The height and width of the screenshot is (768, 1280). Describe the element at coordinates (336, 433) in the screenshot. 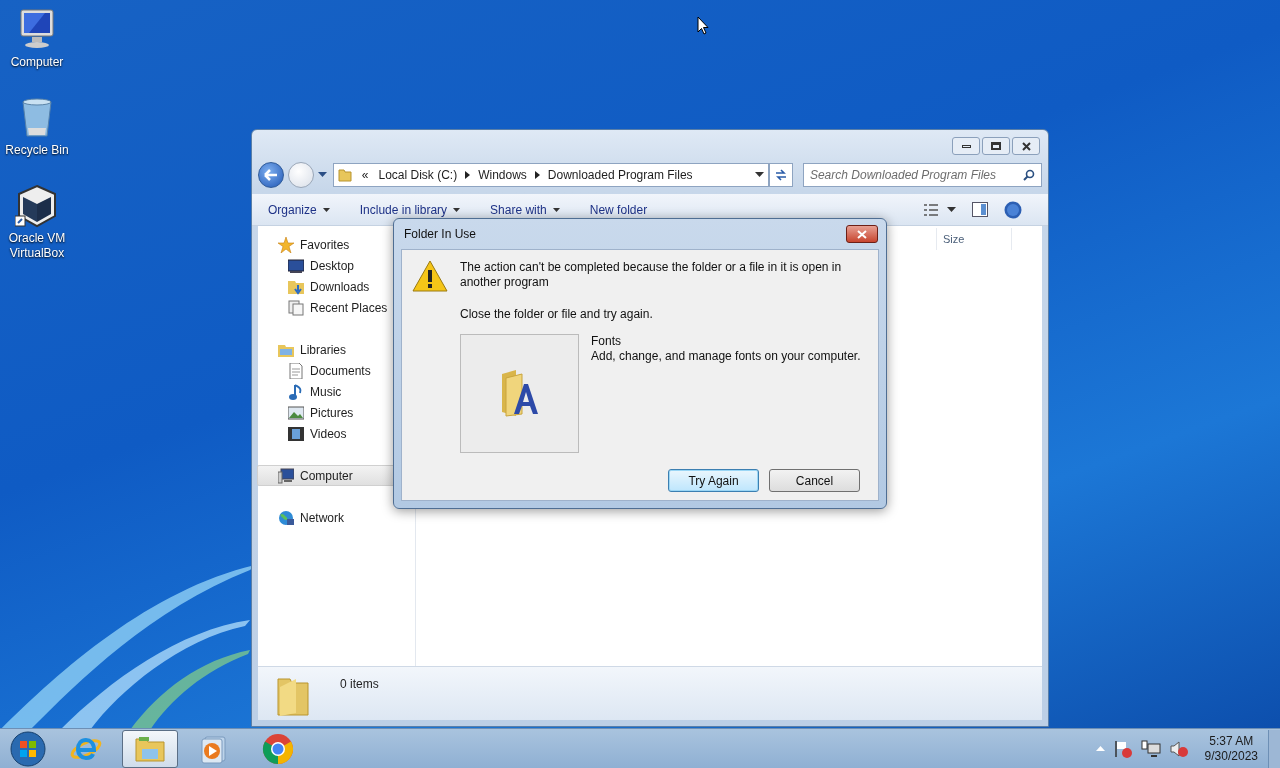

I see `nav-item: Videos` at that location.